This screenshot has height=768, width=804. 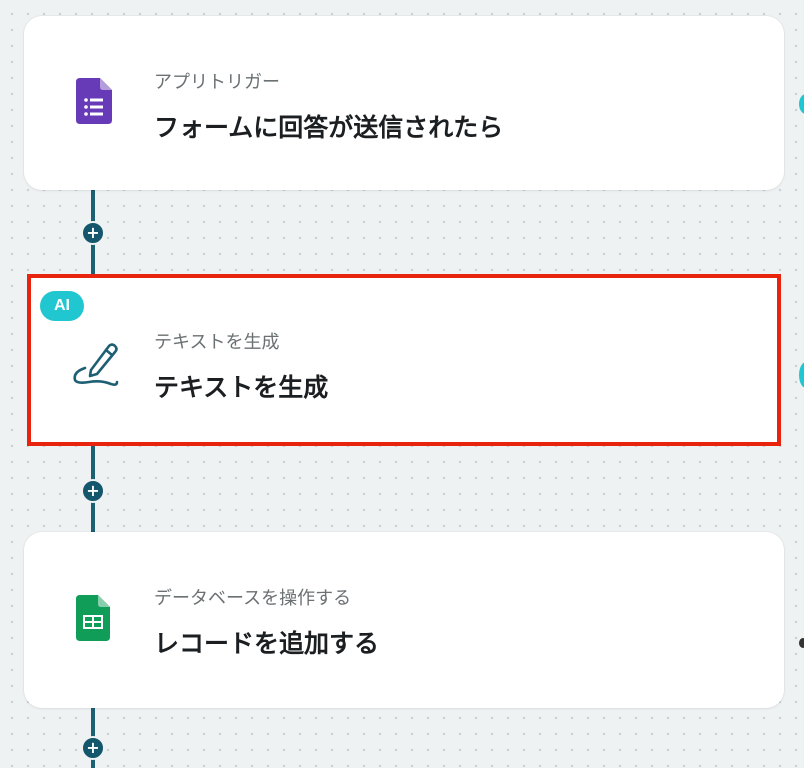 What do you see at coordinates (93, 620) in the screenshot?
I see `google-sheets-icon` at bounding box center [93, 620].